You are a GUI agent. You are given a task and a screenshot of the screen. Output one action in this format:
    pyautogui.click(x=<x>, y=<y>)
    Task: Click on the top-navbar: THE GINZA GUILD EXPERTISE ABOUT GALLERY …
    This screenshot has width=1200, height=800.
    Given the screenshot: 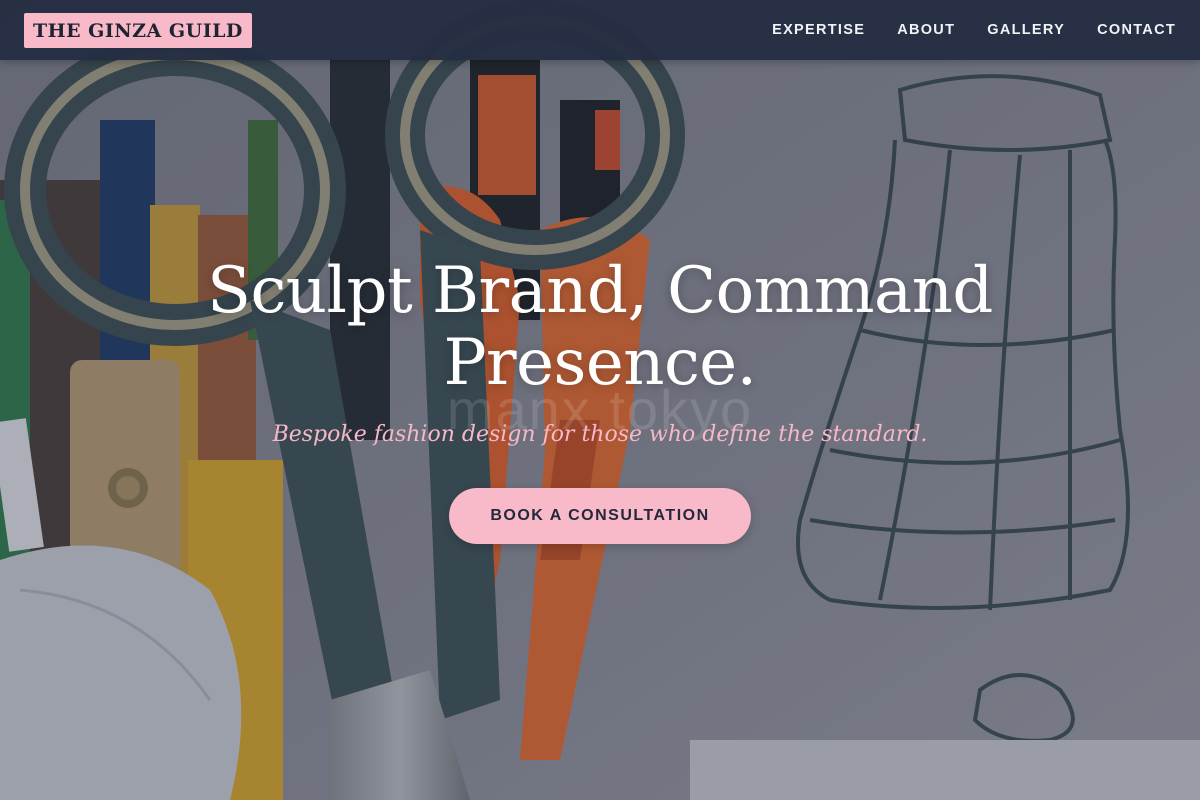 What is the action you would take?
    pyautogui.click(x=600, y=30)
    